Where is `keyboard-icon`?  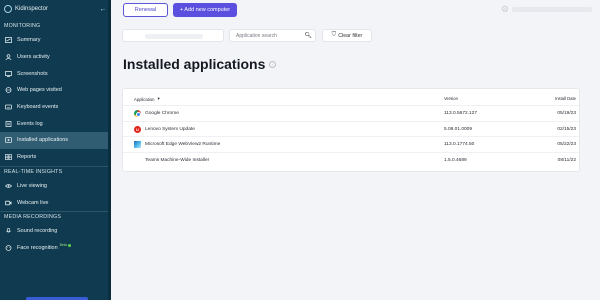
keyboard-icon is located at coordinates (8, 107).